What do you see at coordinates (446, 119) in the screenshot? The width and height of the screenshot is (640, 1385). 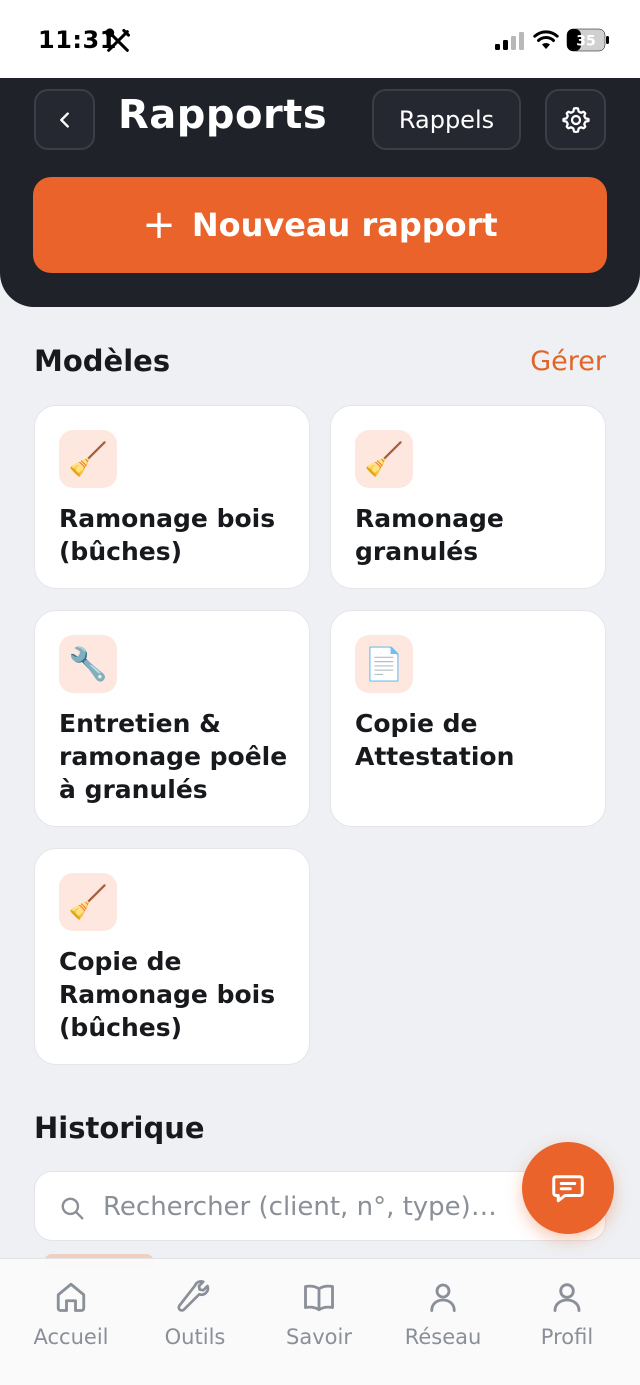 I see `reminders-button: Rappels` at bounding box center [446, 119].